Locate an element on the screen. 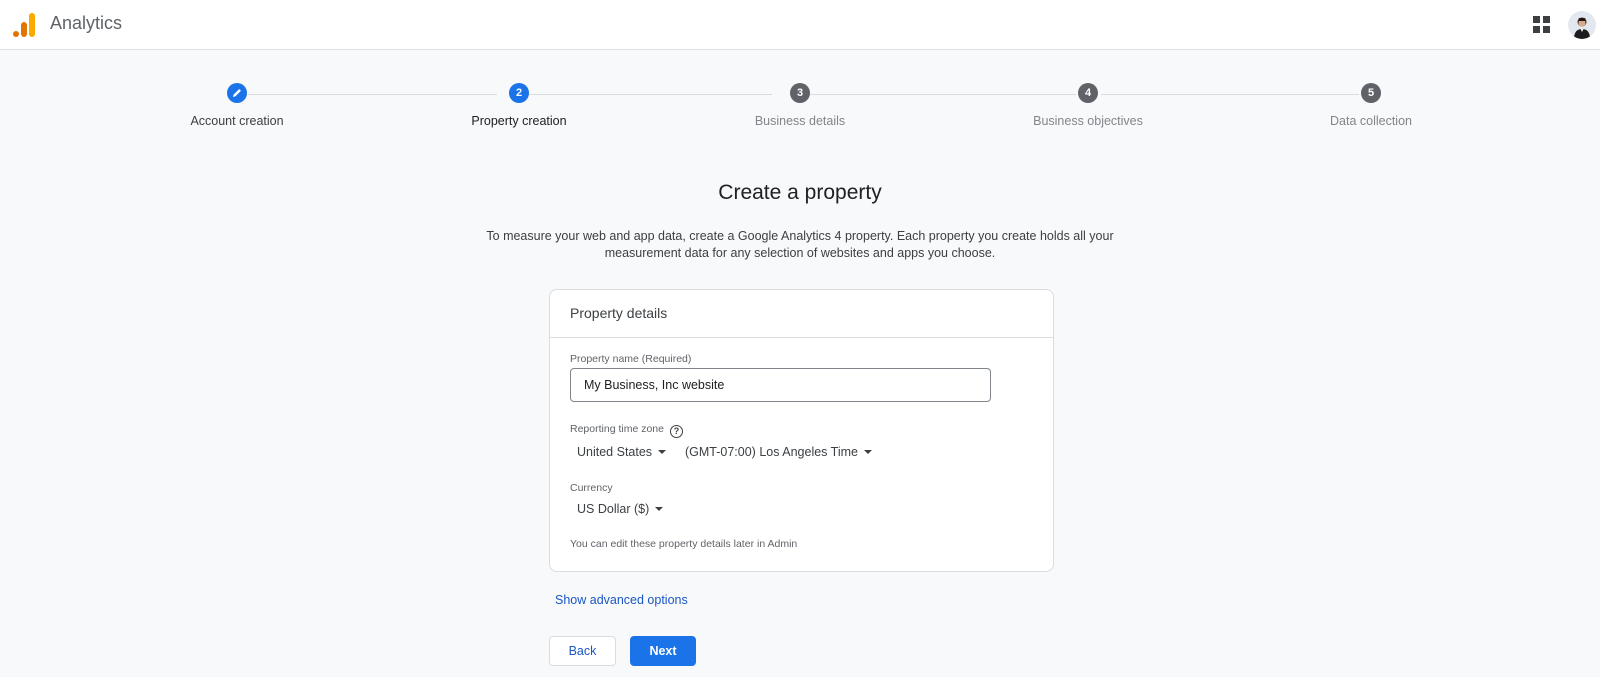  timezone-value: (GMT-07:00) Los Angeles Time is located at coordinates (771, 452).